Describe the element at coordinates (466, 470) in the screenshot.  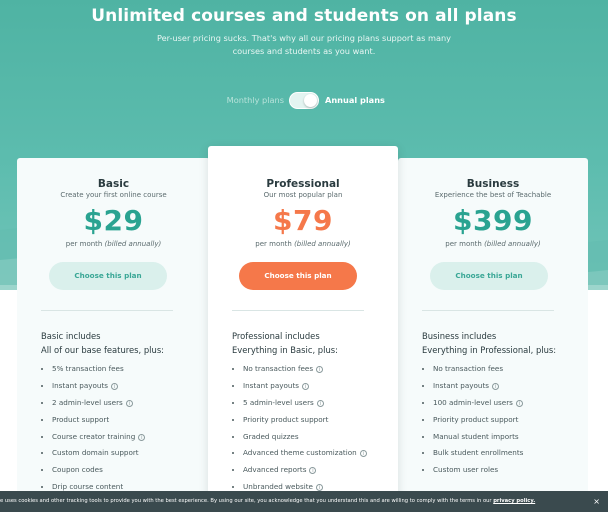
I see `feature-label: Custom user roles` at that location.